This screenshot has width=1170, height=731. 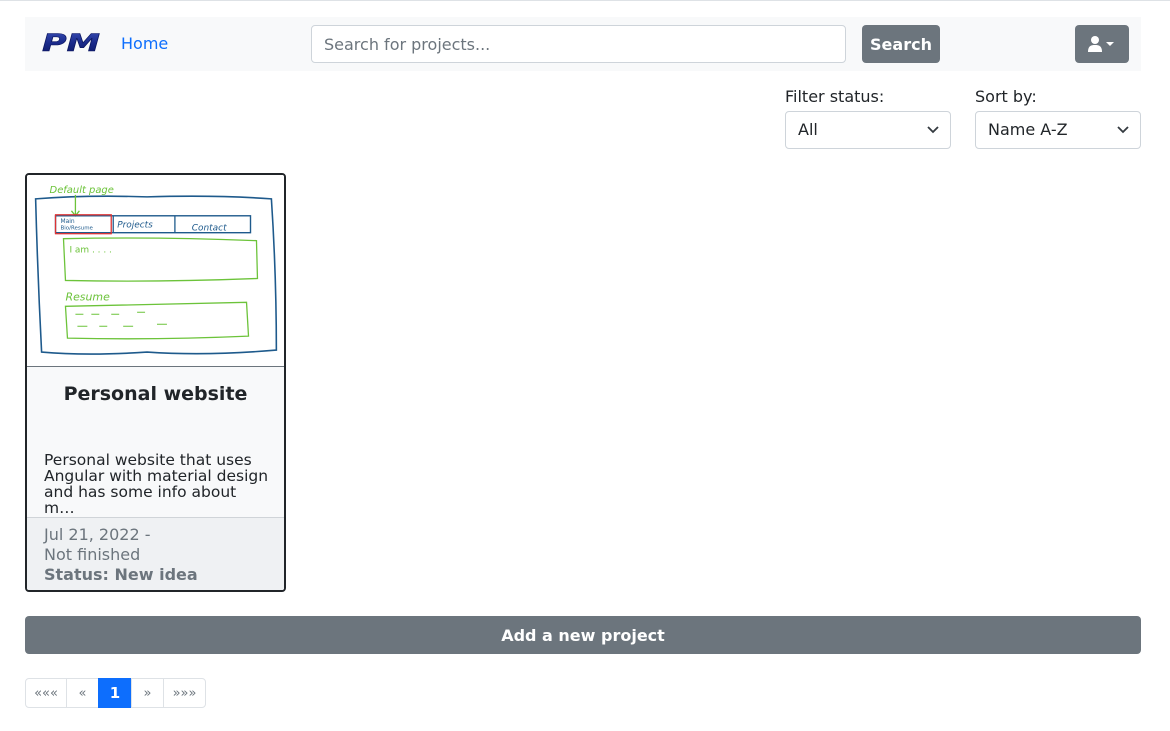 I want to click on filter-status-label: Filter status:, so click(x=835, y=96).